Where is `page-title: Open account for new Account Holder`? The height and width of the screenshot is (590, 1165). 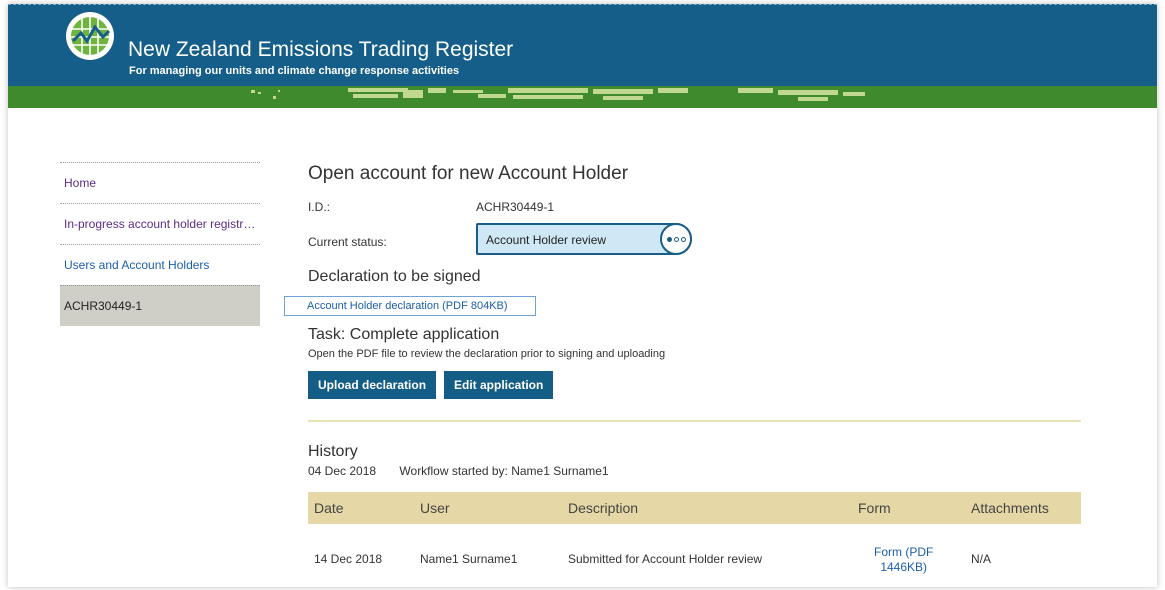 page-title: Open account for new Account Holder is located at coordinates (468, 173).